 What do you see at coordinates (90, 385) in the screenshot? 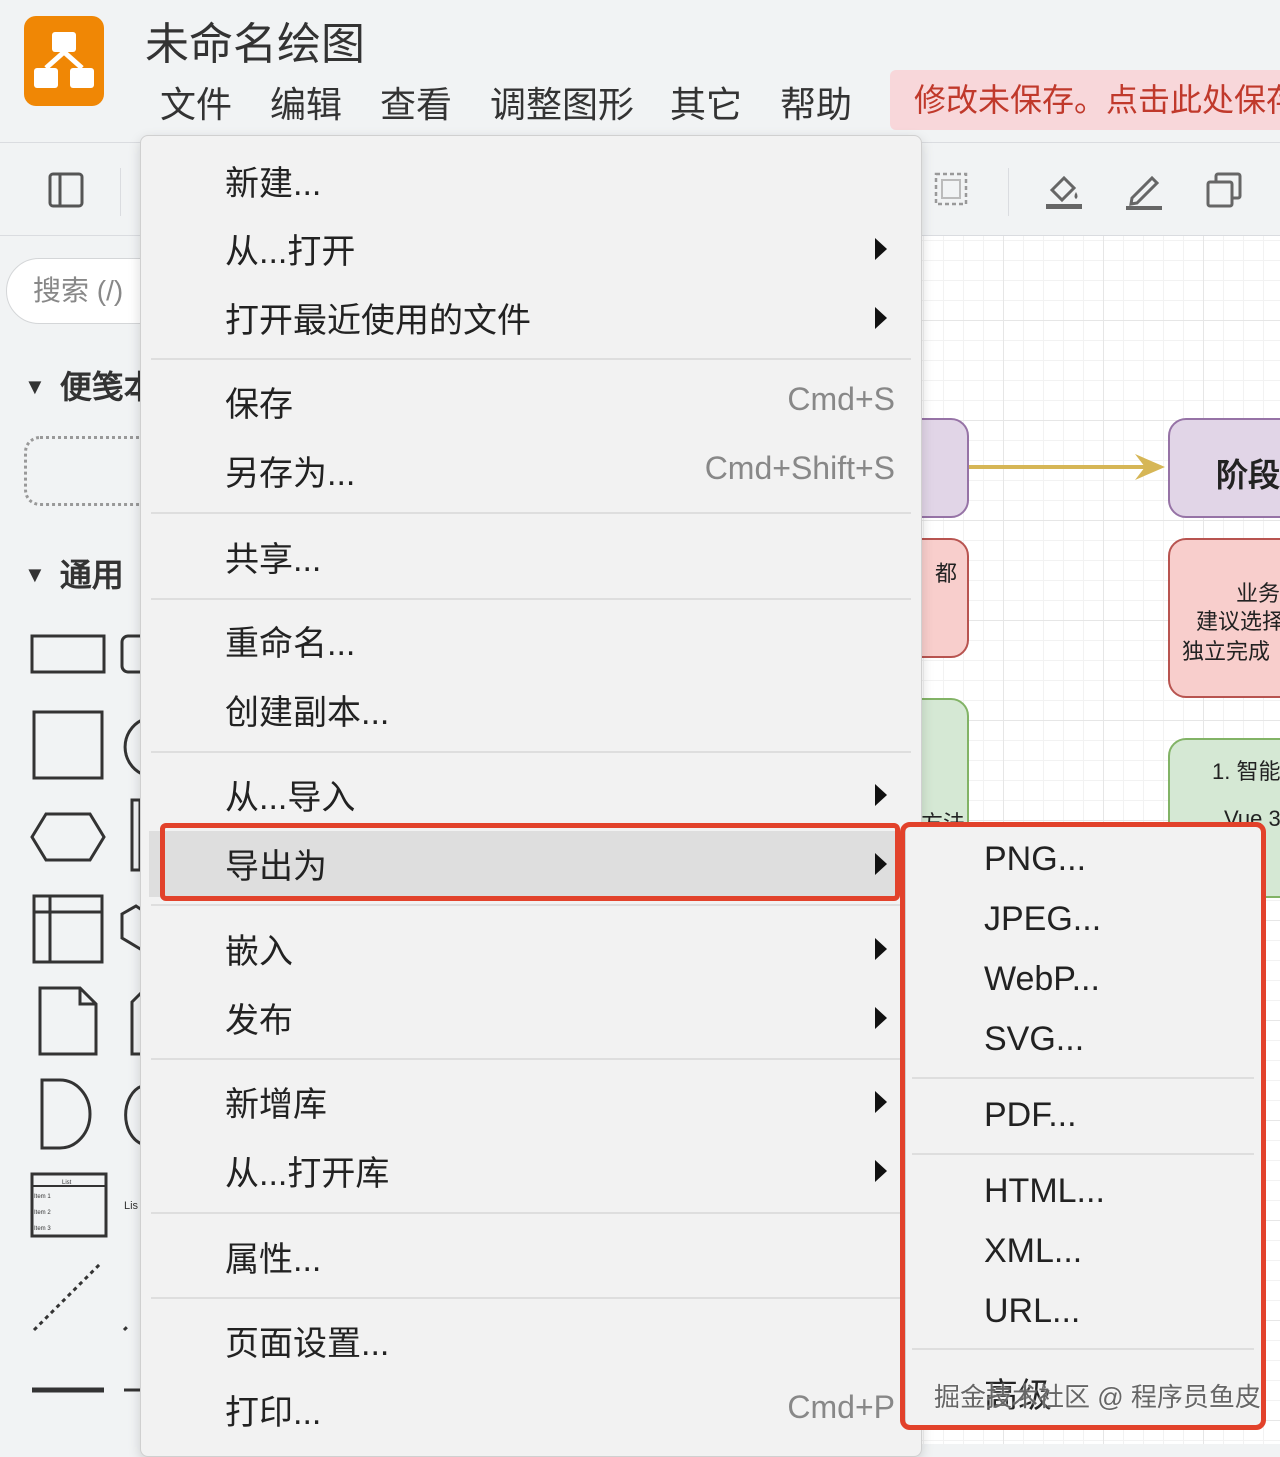
I see `section-scratchpad: ▼ 便笺本` at bounding box center [90, 385].